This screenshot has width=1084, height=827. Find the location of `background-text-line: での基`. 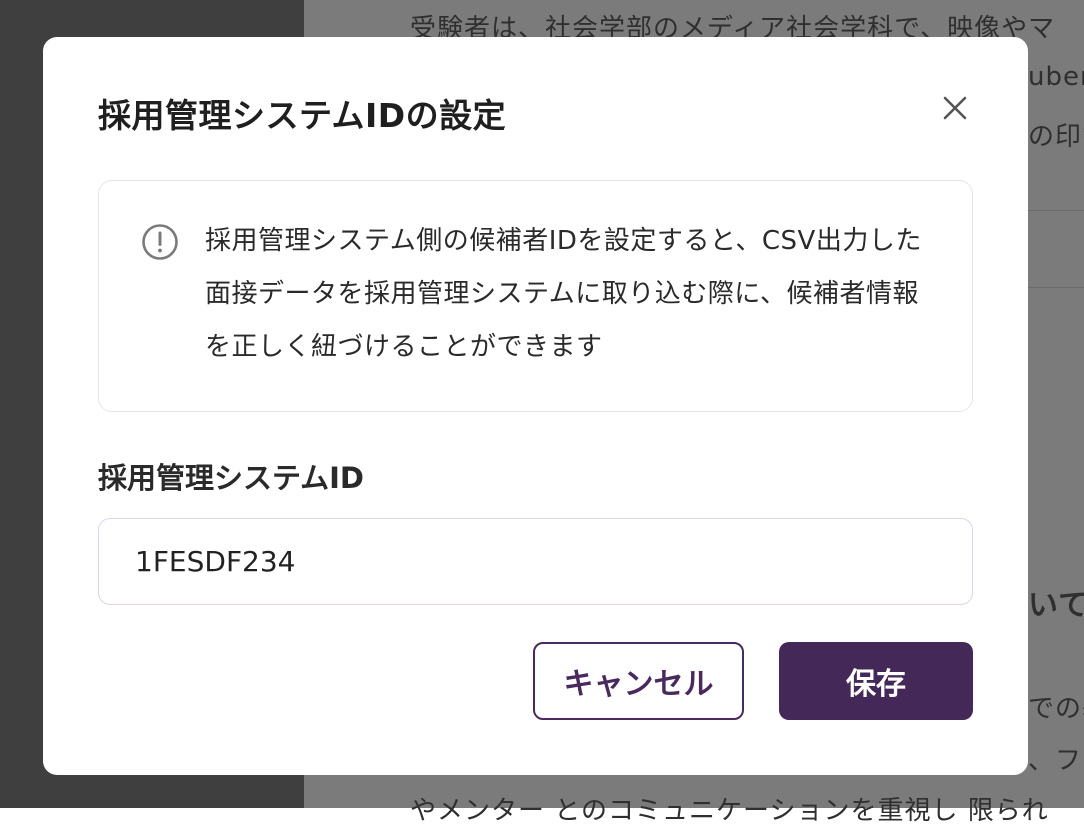

background-text-line: での基 is located at coordinates (1056, 709).